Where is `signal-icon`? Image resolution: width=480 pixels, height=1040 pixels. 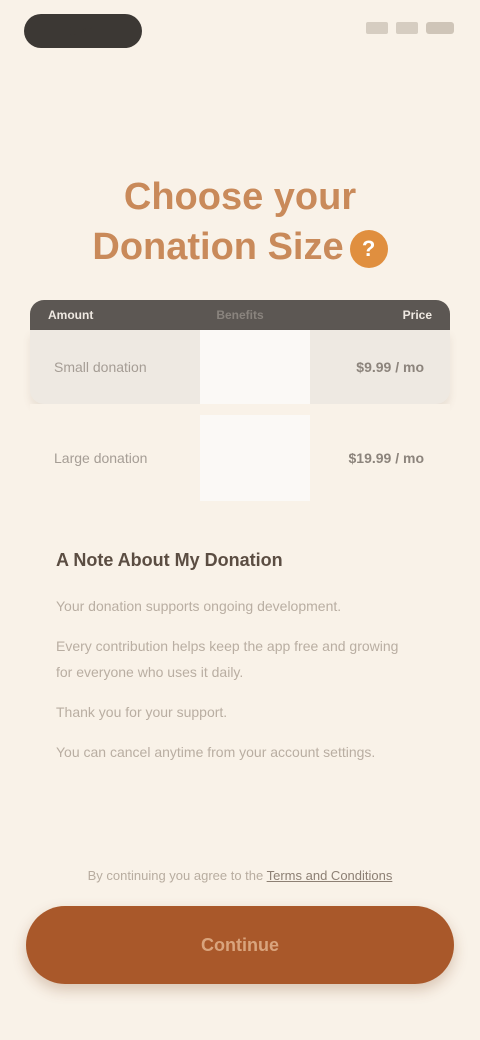
signal-icon is located at coordinates (377, 28).